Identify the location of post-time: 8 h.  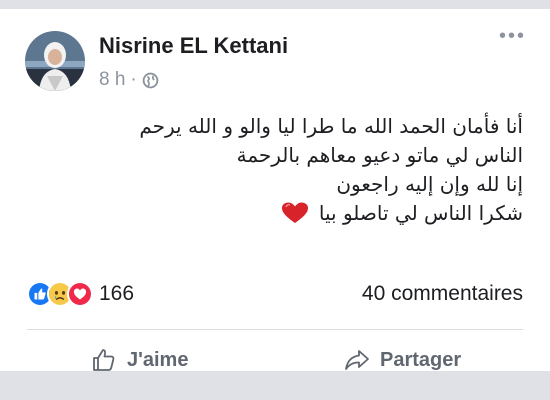
(112, 80).